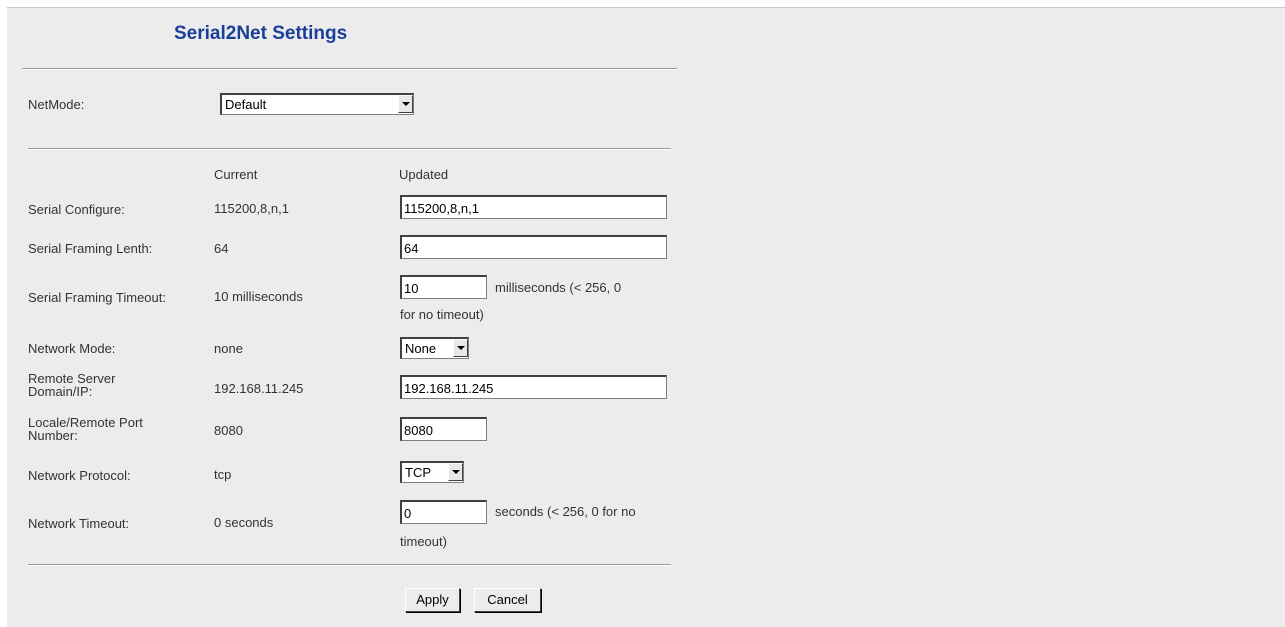 This screenshot has width=1285, height=627. Describe the element at coordinates (533, 207) in the screenshot. I see `serial-configure-input` at that location.